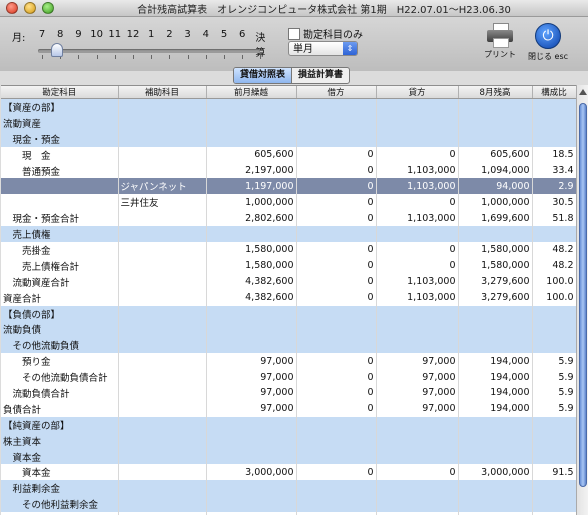 The image size is (588, 515). I want to click on table-row: 現金・預金合計 2,802,600 0 1,103,000 1,699,600 51.8, so click(288, 218).